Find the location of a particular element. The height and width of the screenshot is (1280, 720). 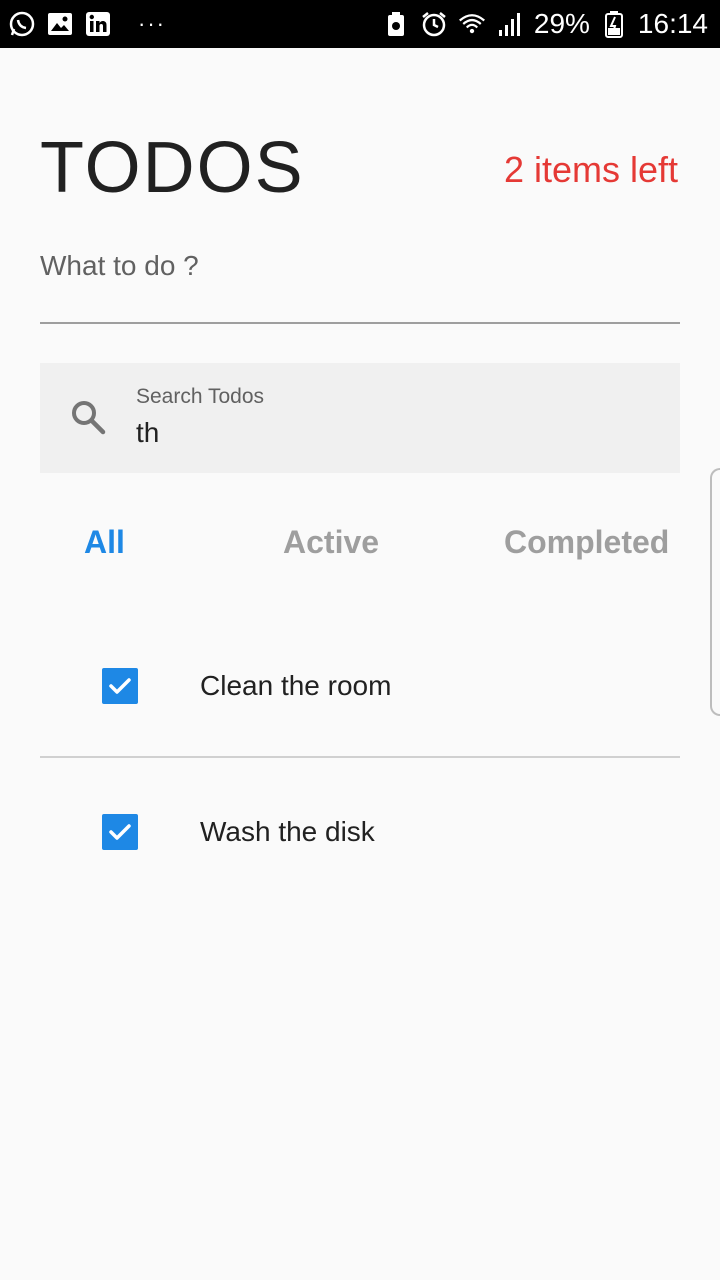

linkedin-icon is located at coordinates (98, 24).